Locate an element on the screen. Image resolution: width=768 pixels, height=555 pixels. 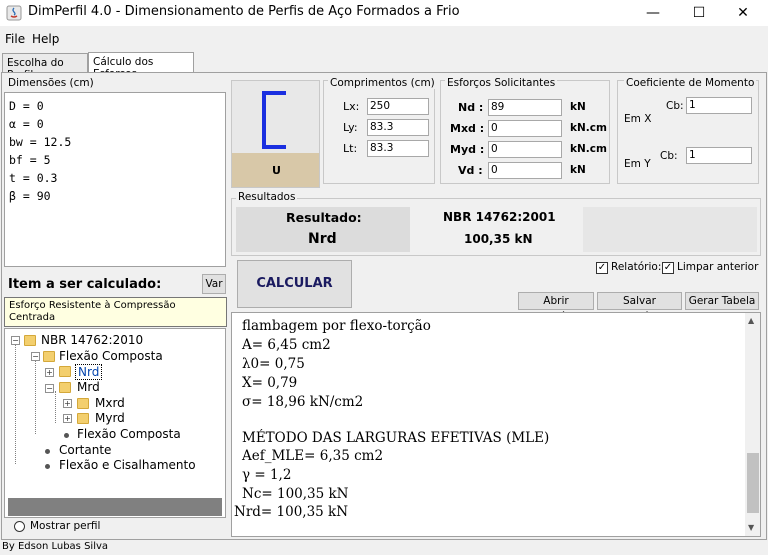
ly-label: Ly: is located at coordinates (350, 127).